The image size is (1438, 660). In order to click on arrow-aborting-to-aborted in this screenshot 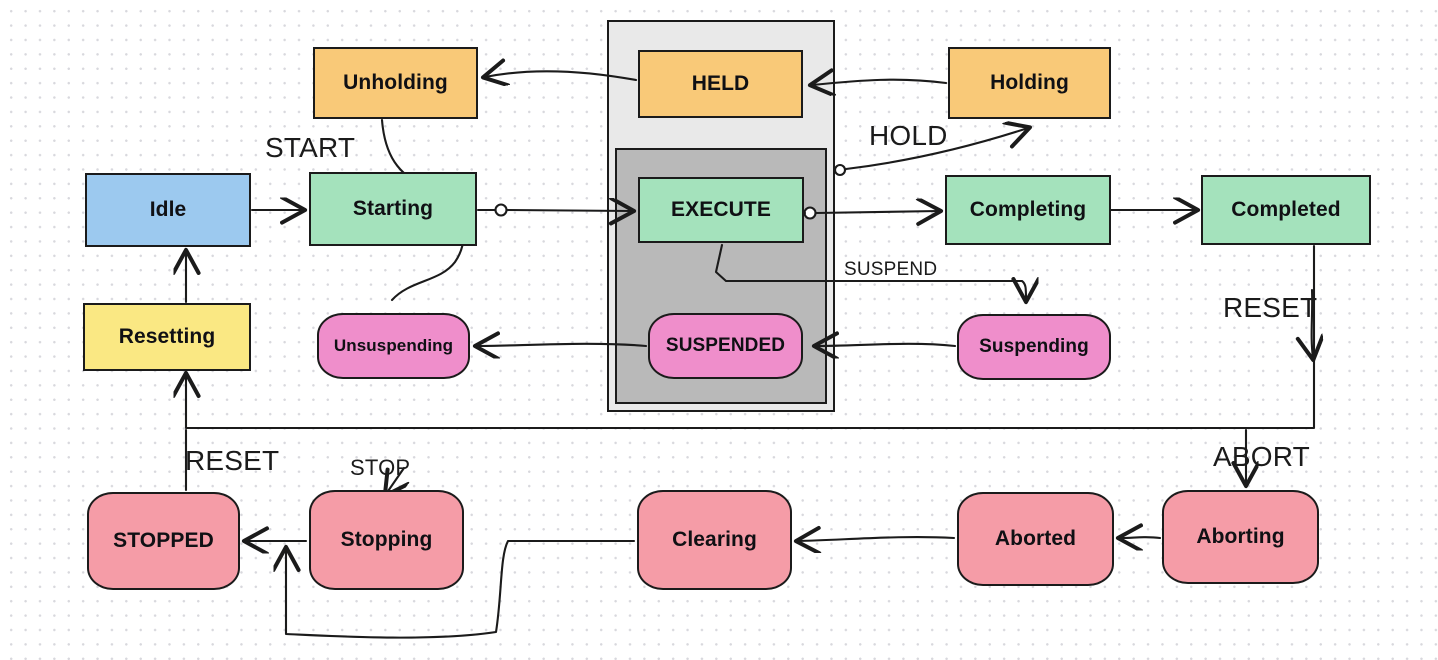, I will do `click(1141, 537)`.